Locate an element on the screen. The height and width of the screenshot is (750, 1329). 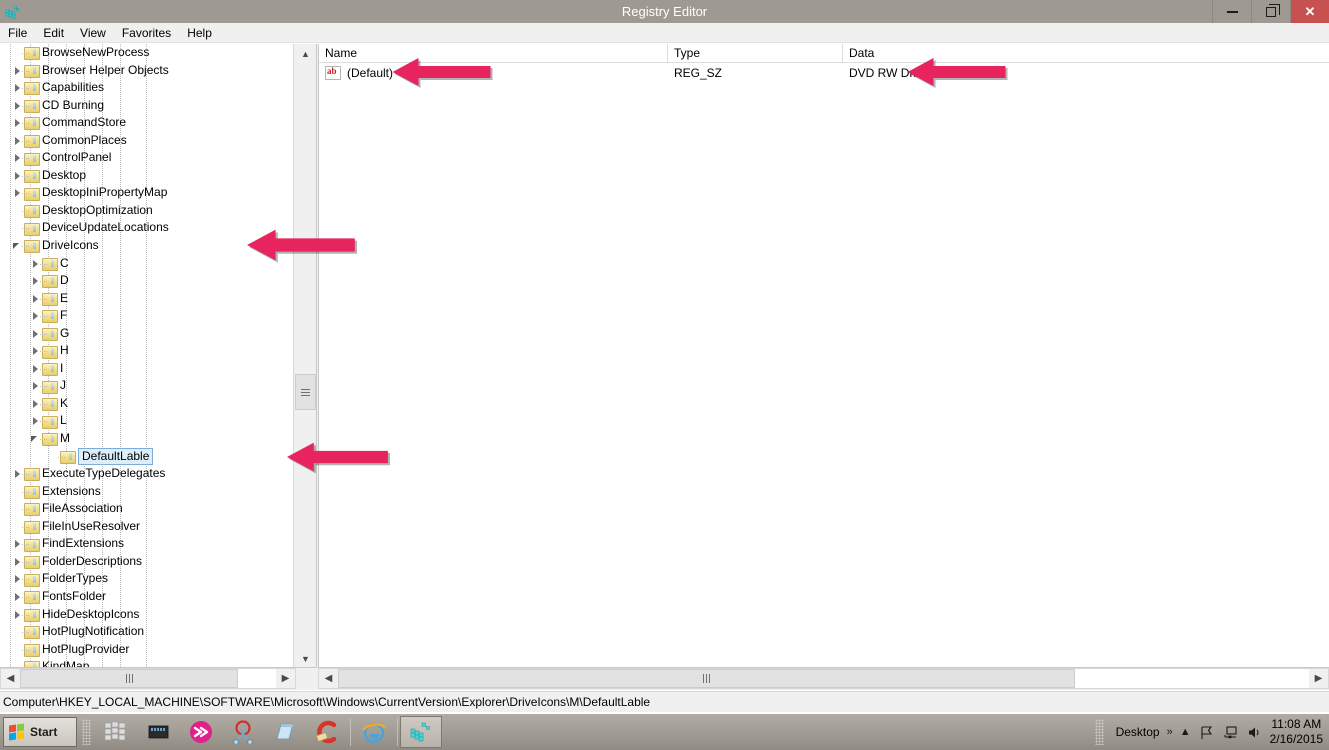
tree-item: FileInUseResolver is located at coordinates (146, 527).